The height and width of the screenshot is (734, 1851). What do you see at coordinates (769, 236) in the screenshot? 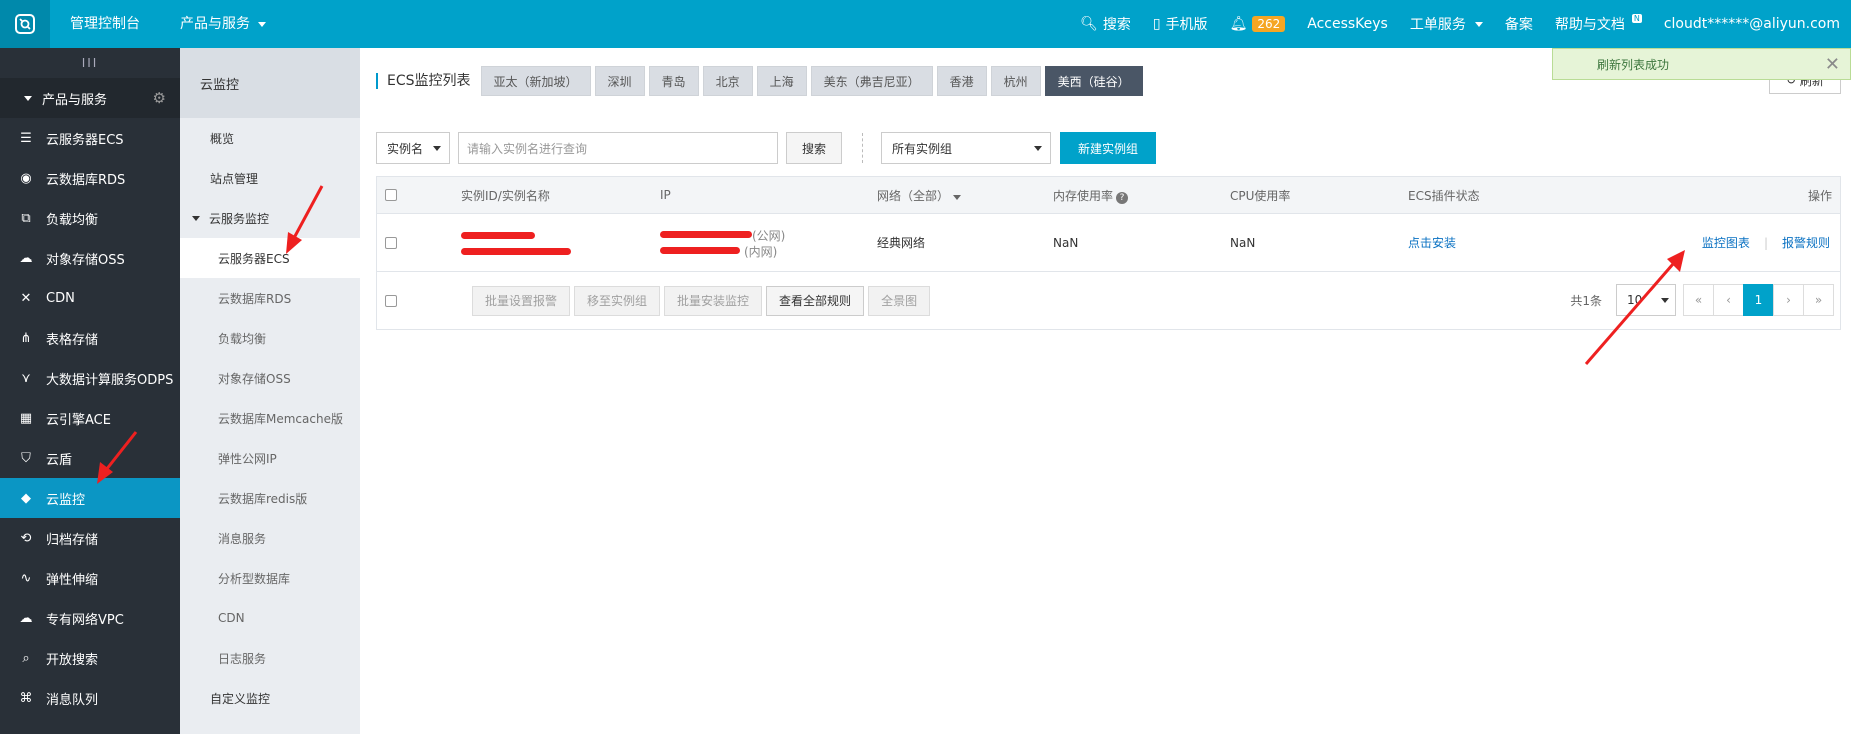
I see `ip-public-tag: (公网)` at bounding box center [769, 236].